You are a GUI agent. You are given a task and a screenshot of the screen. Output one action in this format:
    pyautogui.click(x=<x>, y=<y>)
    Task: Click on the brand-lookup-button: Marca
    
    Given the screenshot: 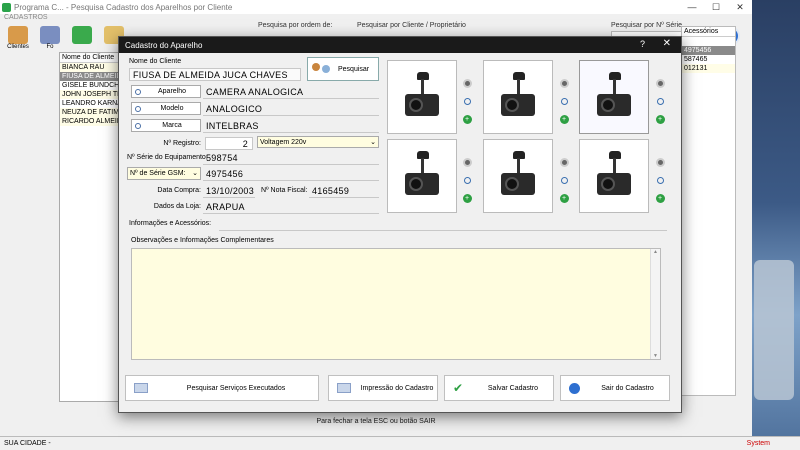 What is the action you would take?
    pyautogui.click(x=166, y=125)
    